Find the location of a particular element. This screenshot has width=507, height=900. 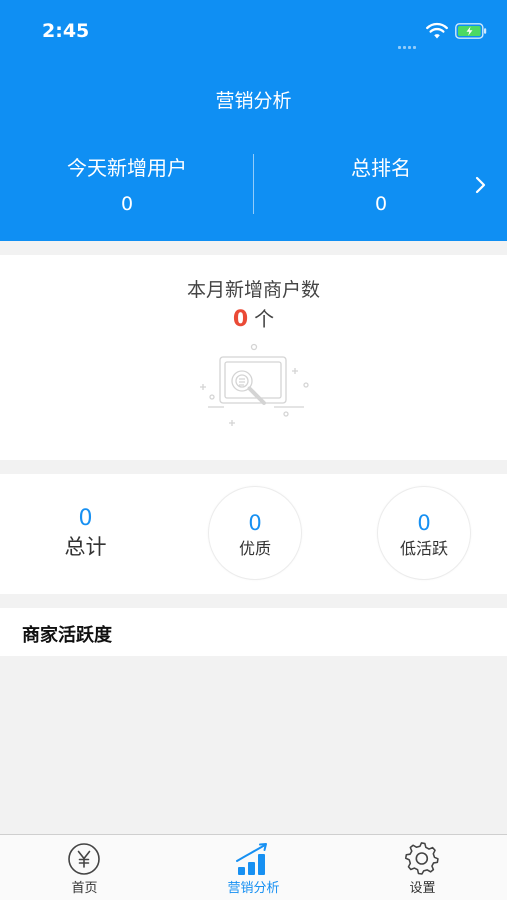

monthly-count-value: 0 is located at coordinates (240, 319).